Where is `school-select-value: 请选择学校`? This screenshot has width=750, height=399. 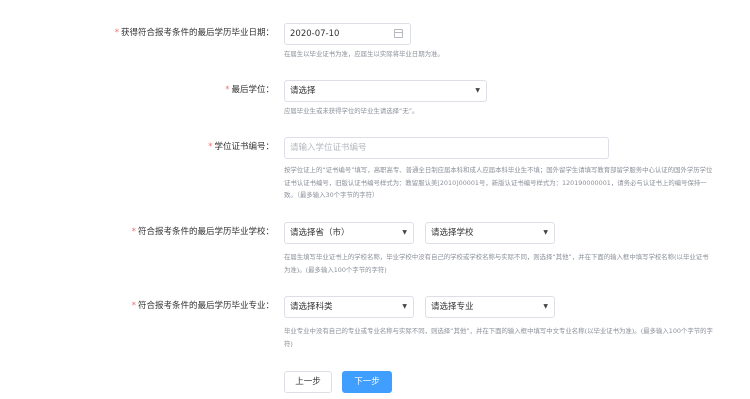
school-select-value: 请选择学校 is located at coordinates (452, 233).